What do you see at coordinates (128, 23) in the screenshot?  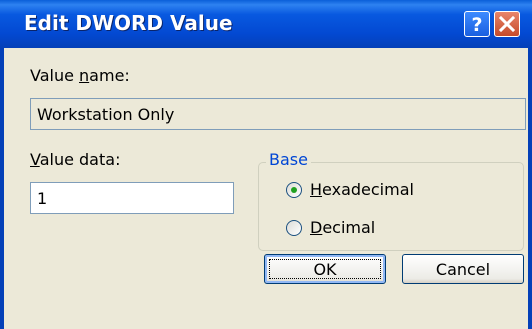 I see `window-title: Edit DWORD Value` at bounding box center [128, 23].